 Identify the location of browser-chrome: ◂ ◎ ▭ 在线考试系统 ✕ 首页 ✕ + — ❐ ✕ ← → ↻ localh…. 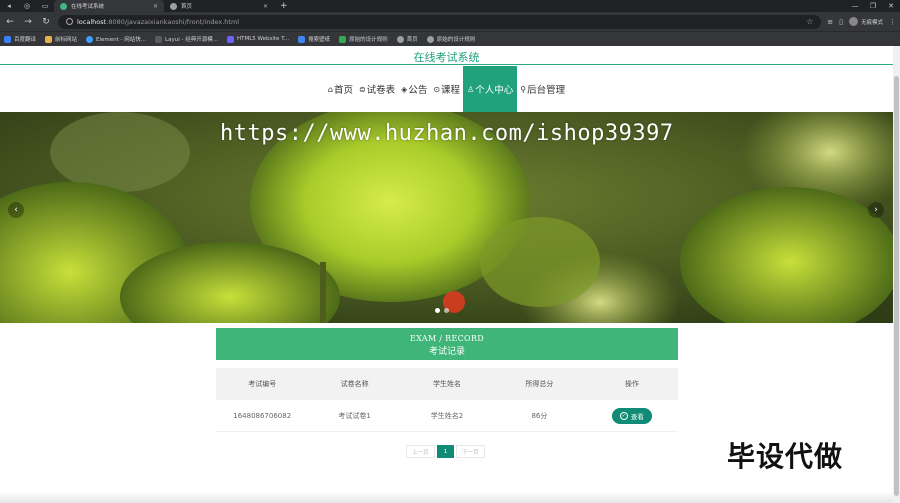
(450, 23).